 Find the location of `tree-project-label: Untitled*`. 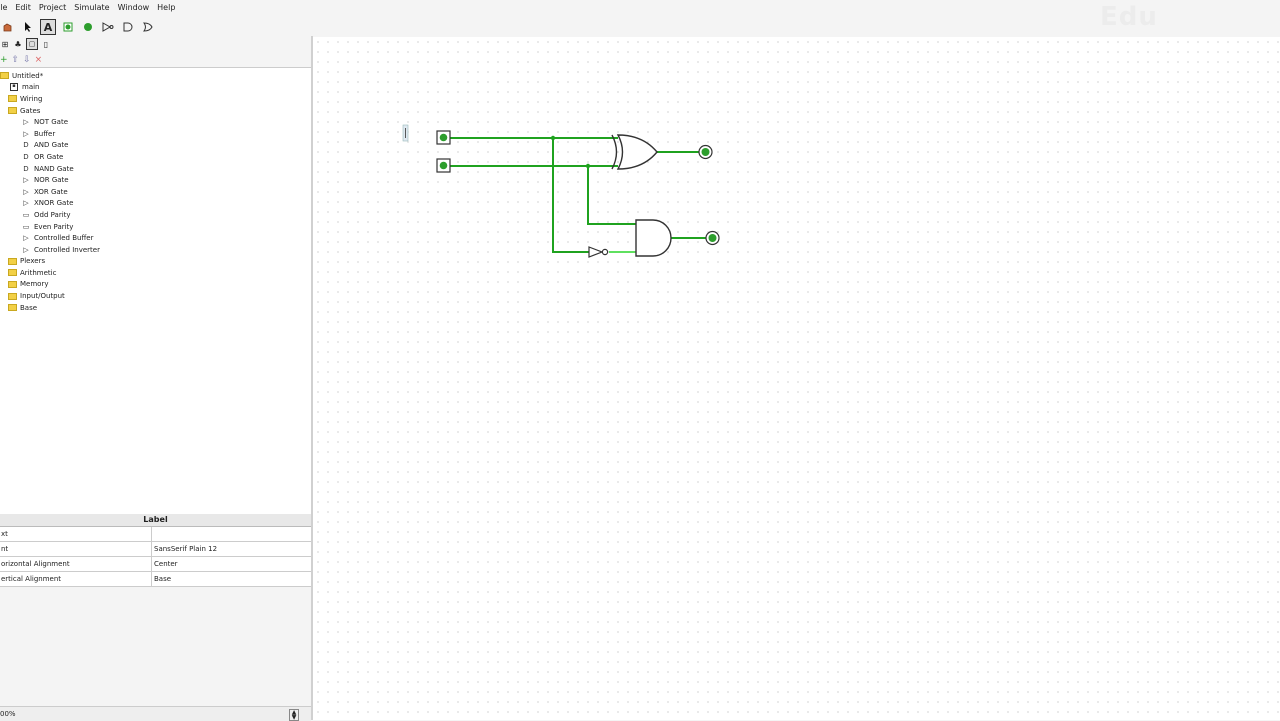

tree-project-label: Untitled* is located at coordinates (28, 75).